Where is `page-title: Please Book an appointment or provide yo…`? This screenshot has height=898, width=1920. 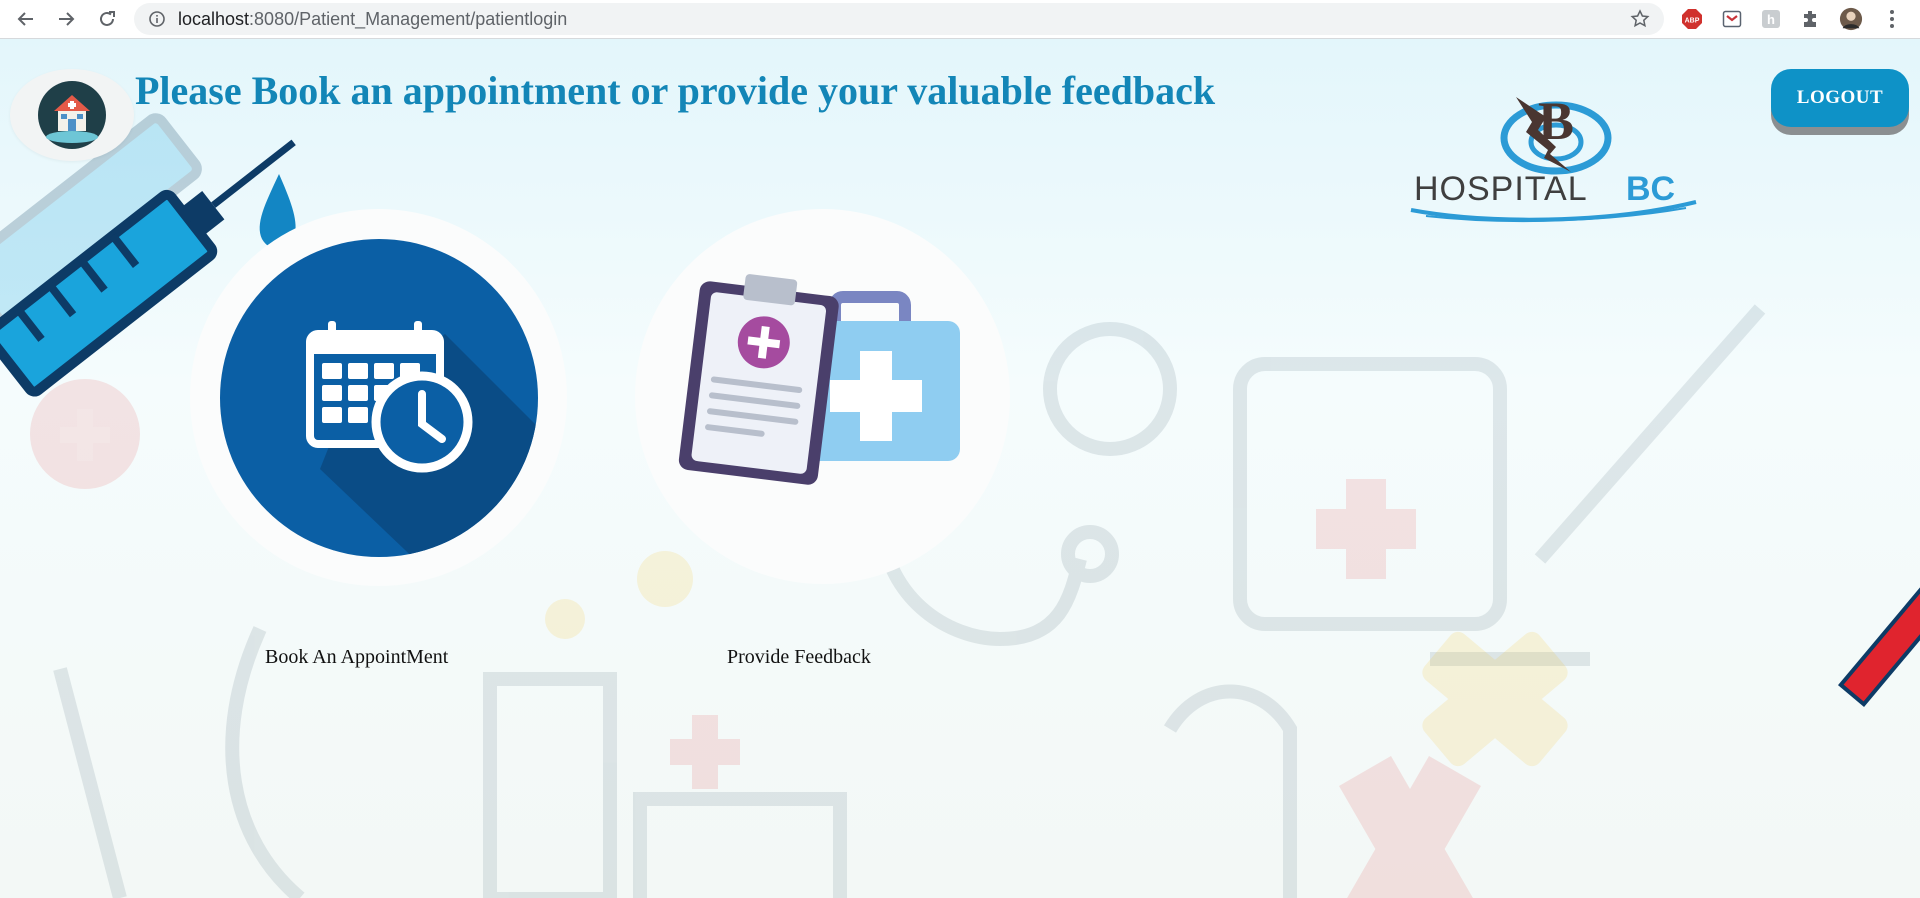 page-title: Please Book an appointment or provide yo… is located at coordinates (675, 90).